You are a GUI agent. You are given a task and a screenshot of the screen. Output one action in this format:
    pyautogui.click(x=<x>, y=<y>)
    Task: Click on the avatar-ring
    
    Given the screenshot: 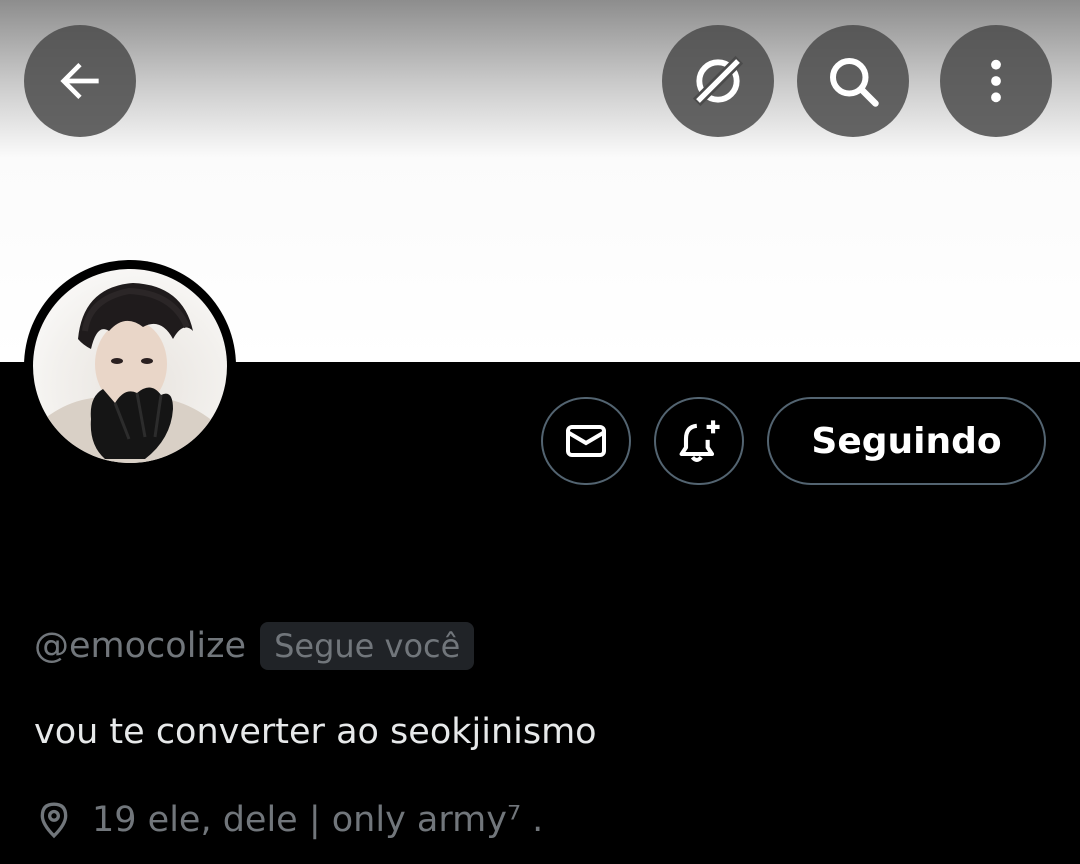 What is the action you would take?
    pyautogui.click(x=130, y=366)
    